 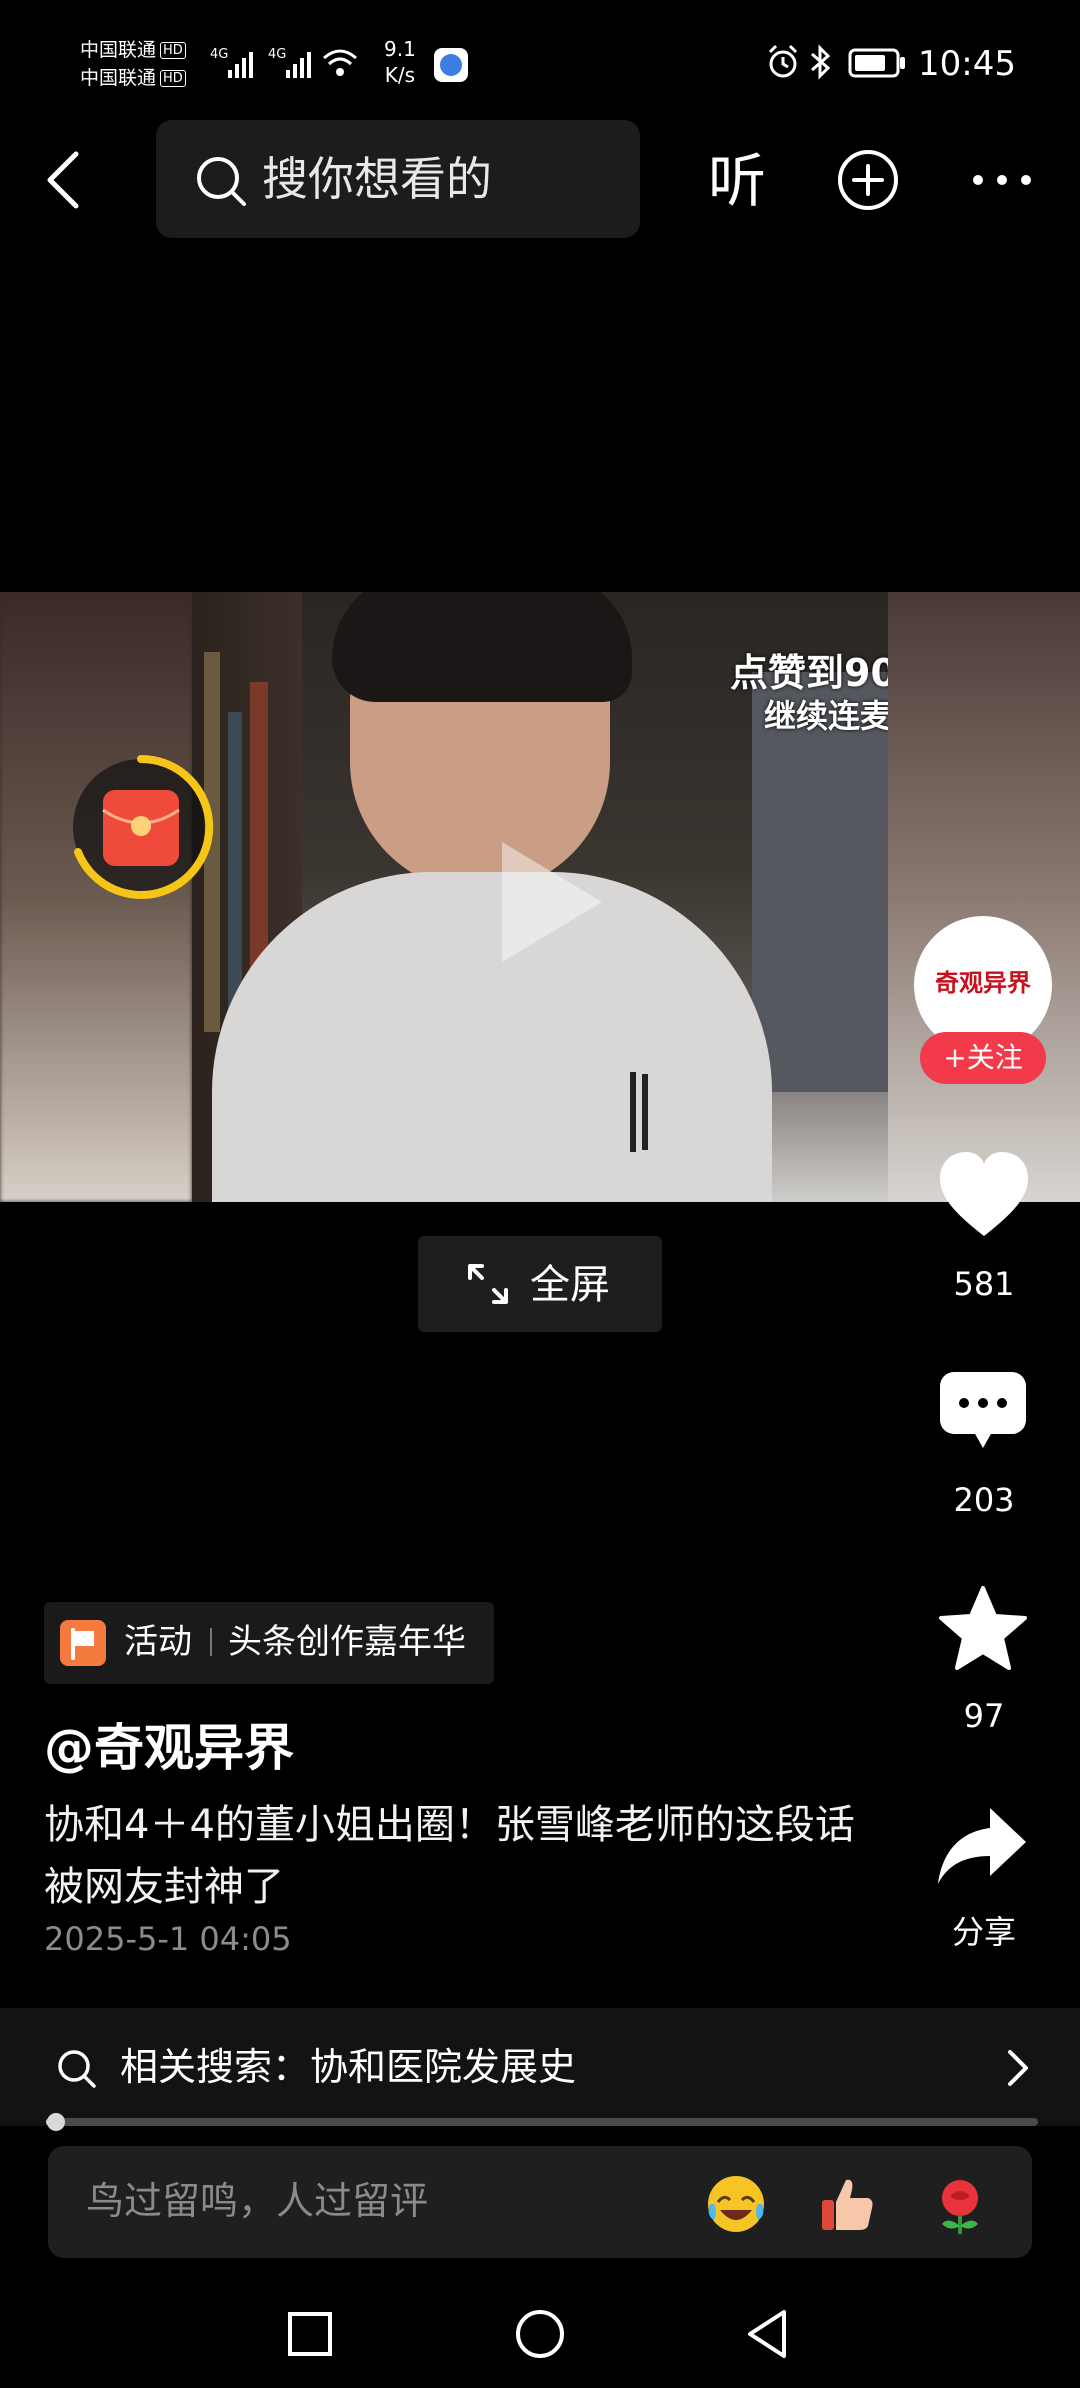 What do you see at coordinates (983, 1629) in the screenshot?
I see `favorite-star-icon` at bounding box center [983, 1629].